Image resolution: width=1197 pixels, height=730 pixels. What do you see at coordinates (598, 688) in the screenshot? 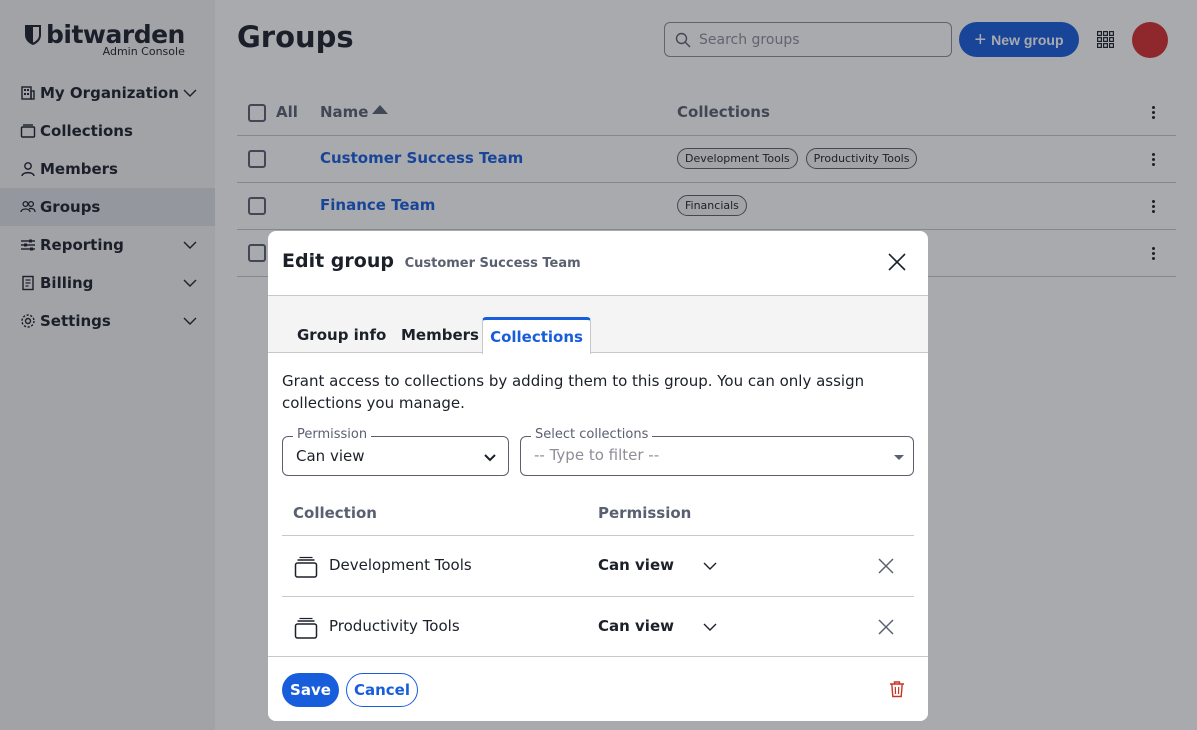
I see `dialog-footer: Save Cancel` at bounding box center [598, 688].